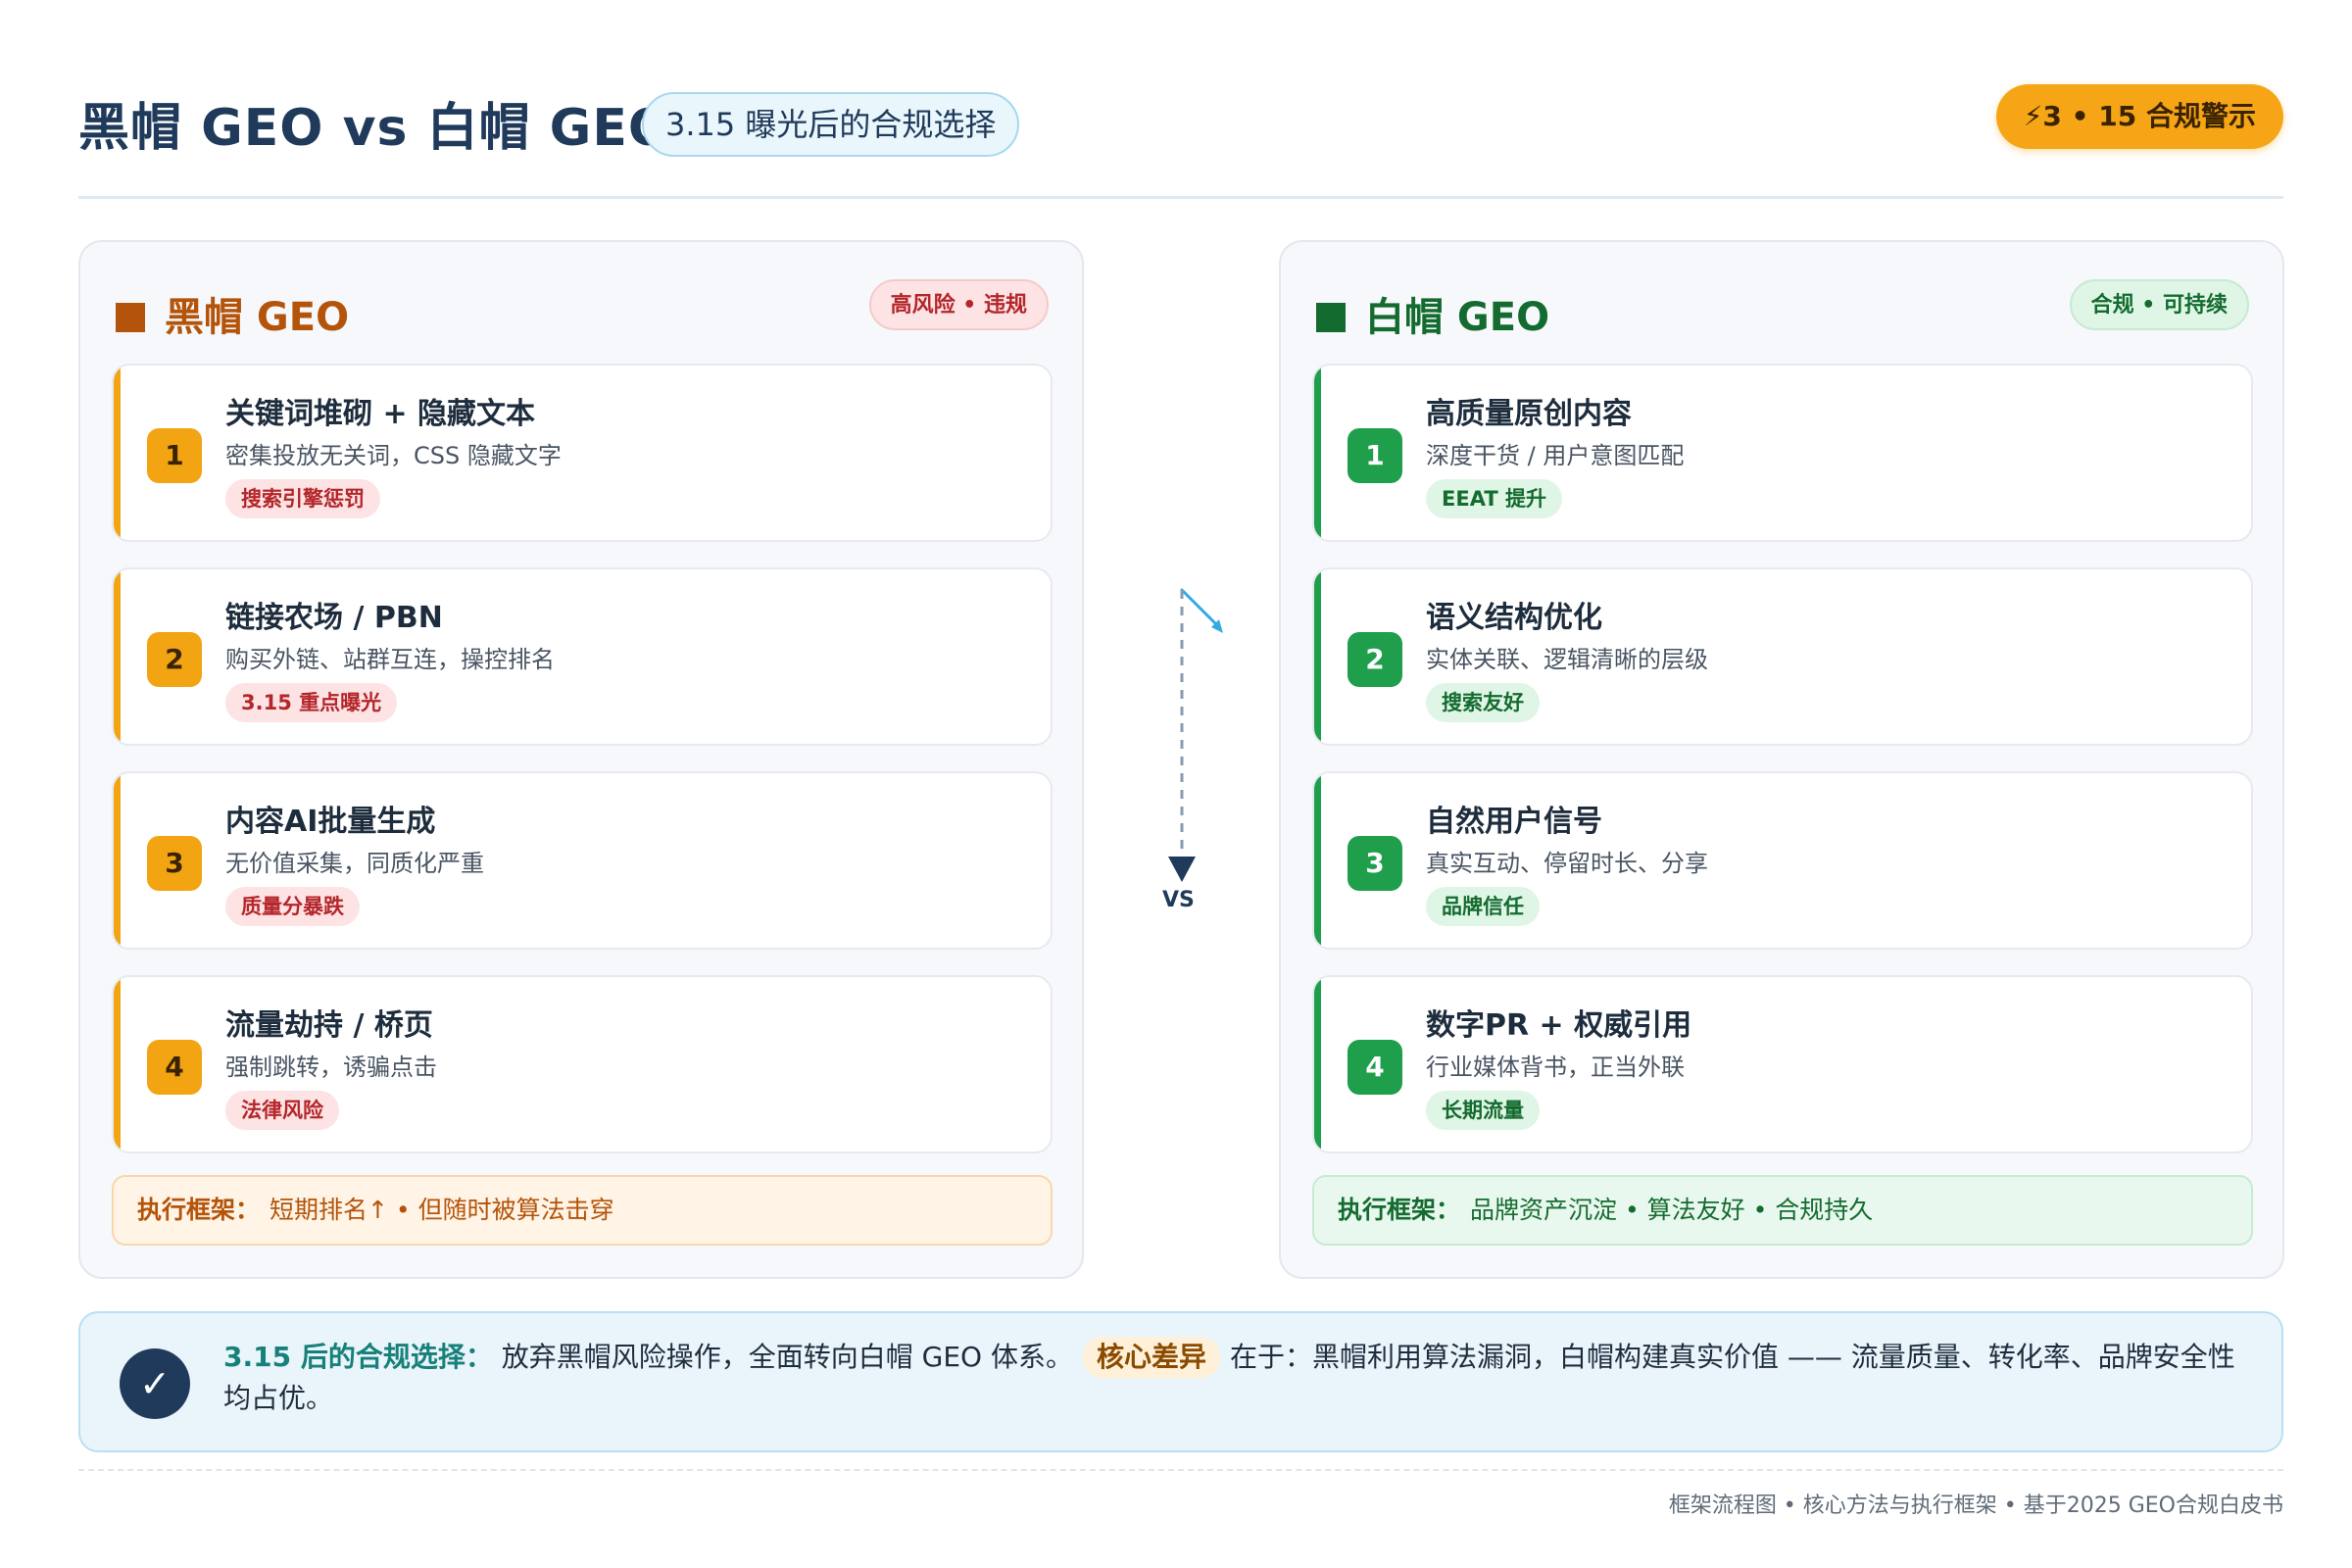  Describe the element at coordinates (375, 128) in the screenshot. I see `page-title: 黑帽 GEO vs 白帽 GEO` at that location.